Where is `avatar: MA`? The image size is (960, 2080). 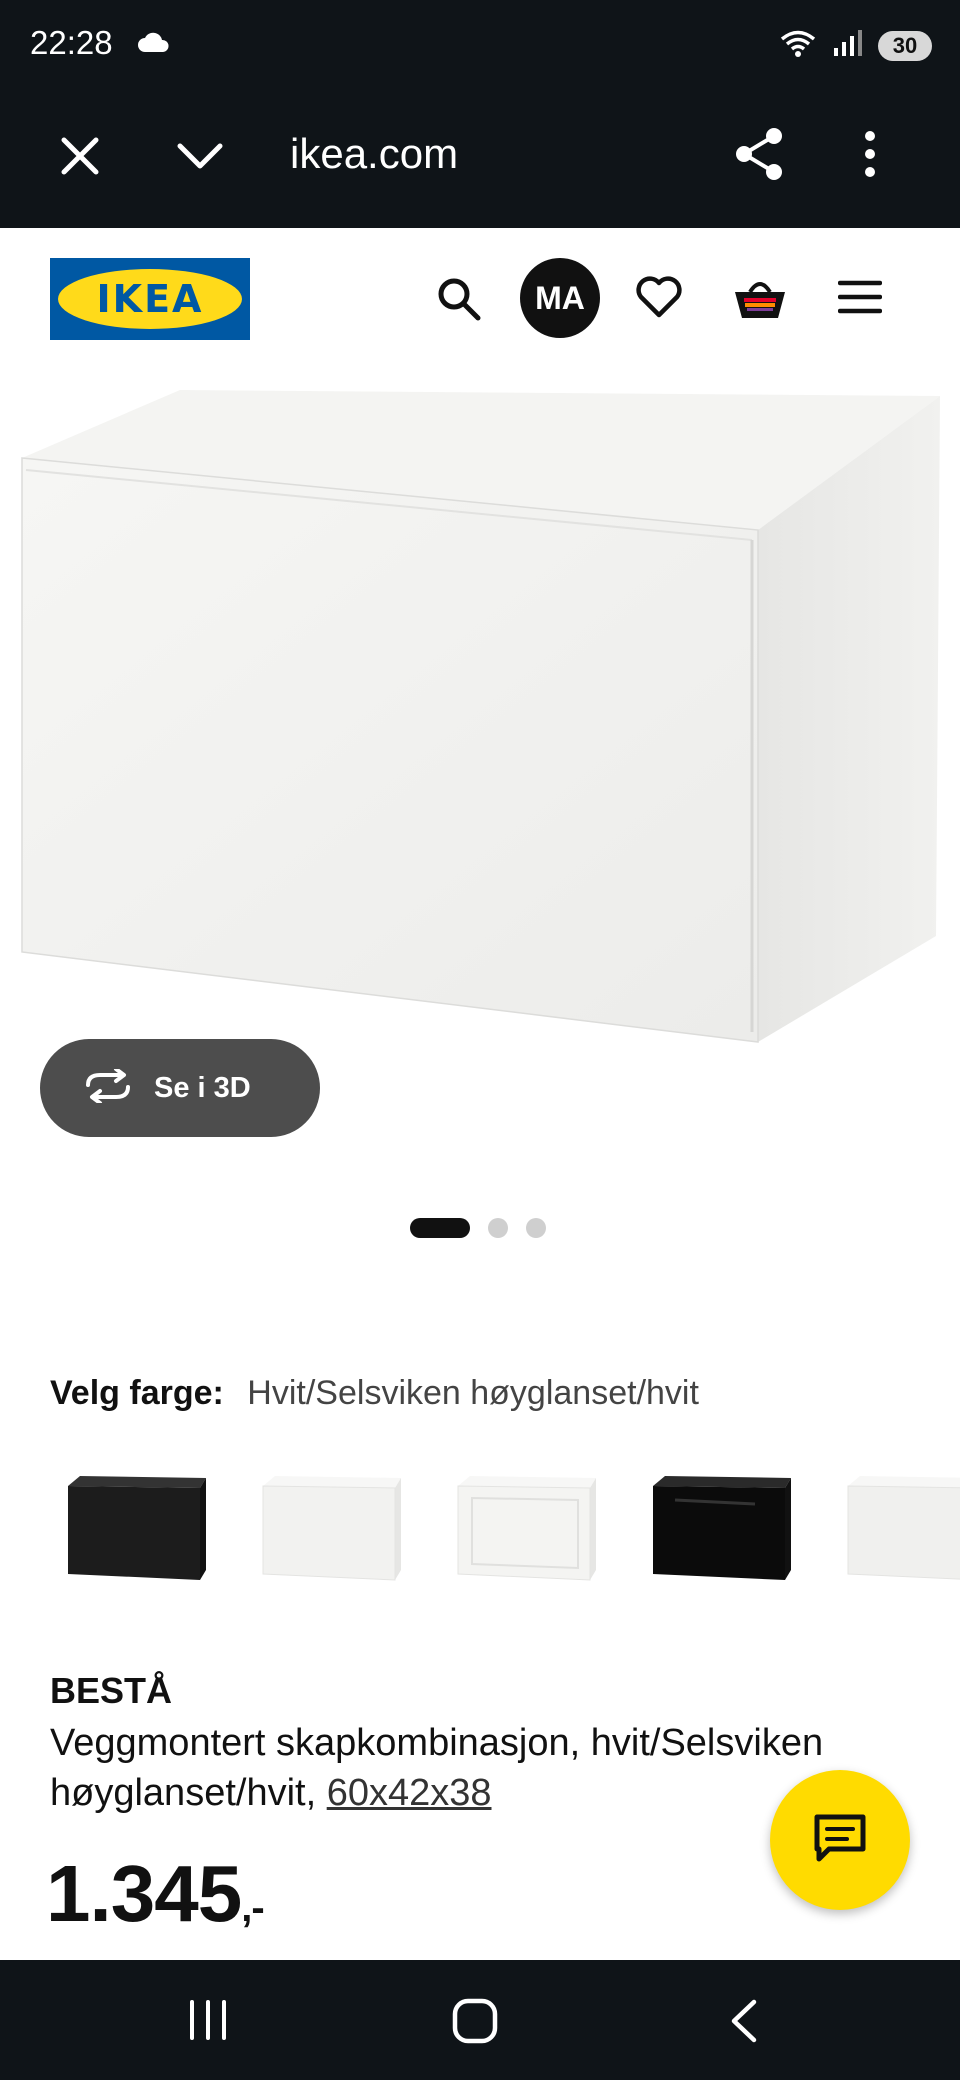 avatar: MA is located at coordinates (560, 298).